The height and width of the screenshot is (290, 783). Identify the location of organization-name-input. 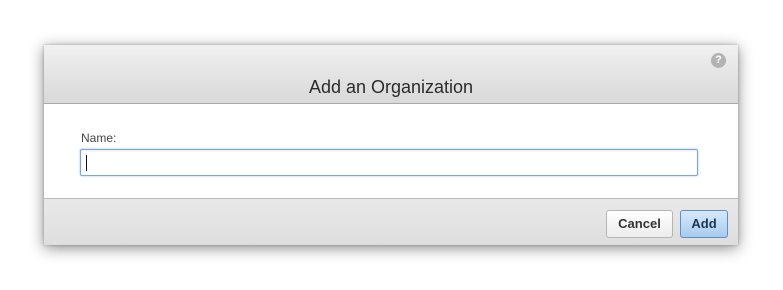
(389, 162).